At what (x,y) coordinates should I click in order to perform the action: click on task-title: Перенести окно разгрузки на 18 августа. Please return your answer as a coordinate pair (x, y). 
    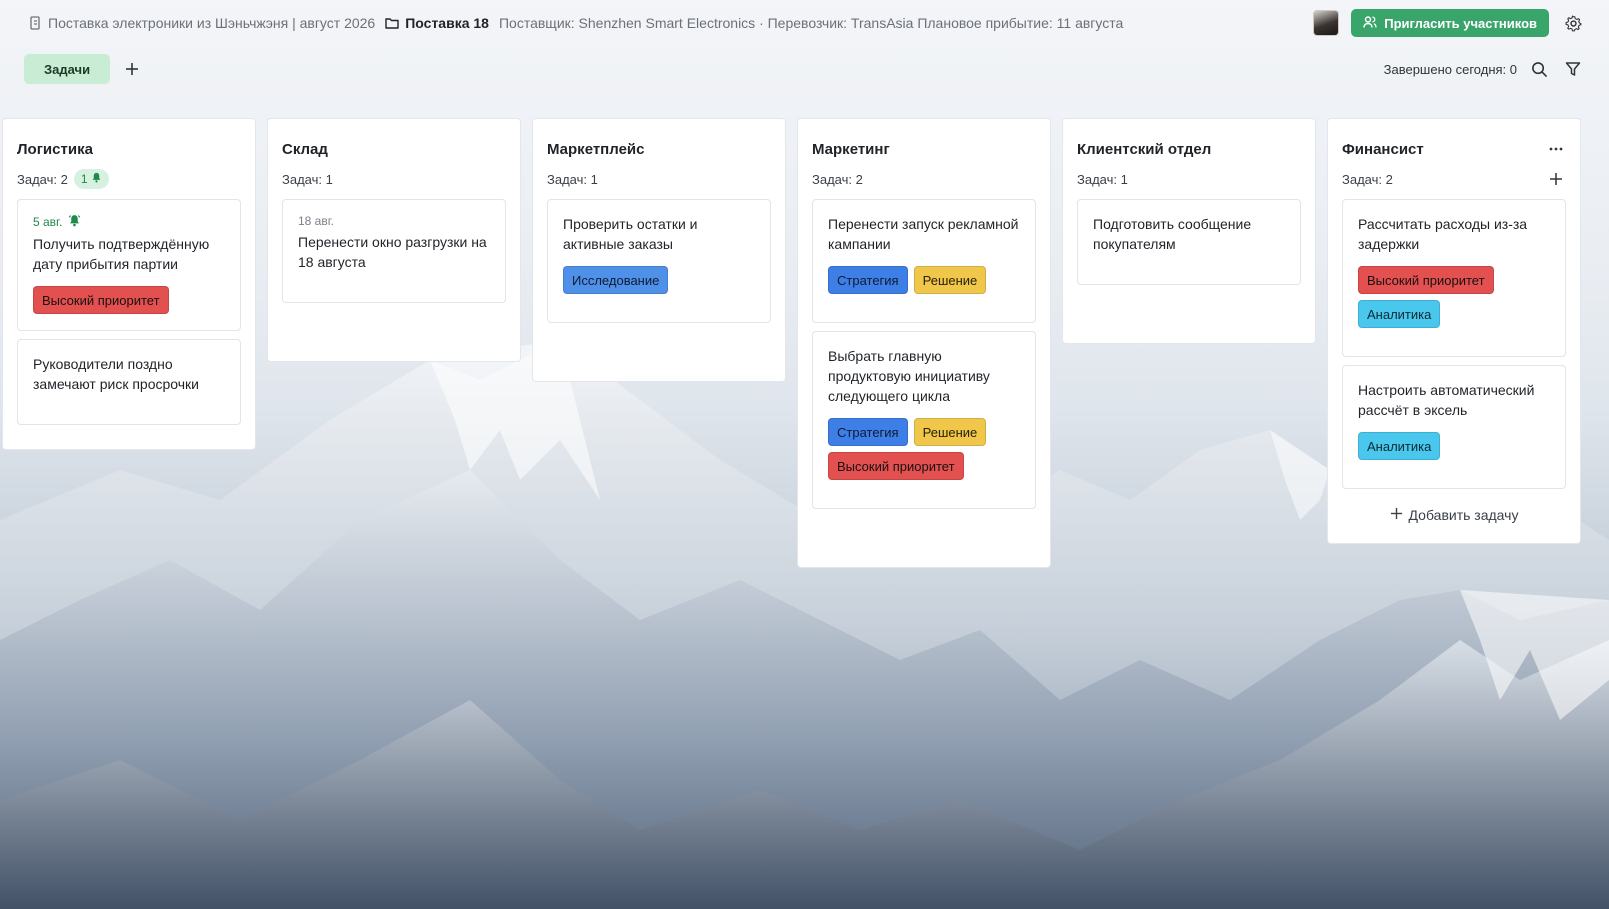
    Looking at the image, I should click on (392, 252).